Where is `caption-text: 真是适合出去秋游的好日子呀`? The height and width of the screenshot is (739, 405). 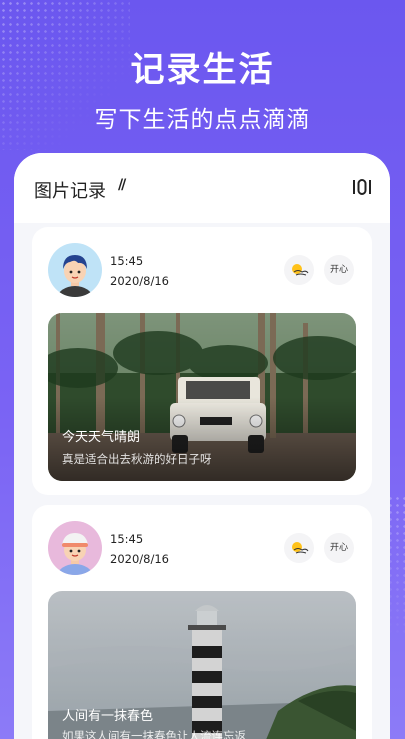
caption-text: 真是适合出去秋游的好日子呀 is located at coordinates (137, 459).